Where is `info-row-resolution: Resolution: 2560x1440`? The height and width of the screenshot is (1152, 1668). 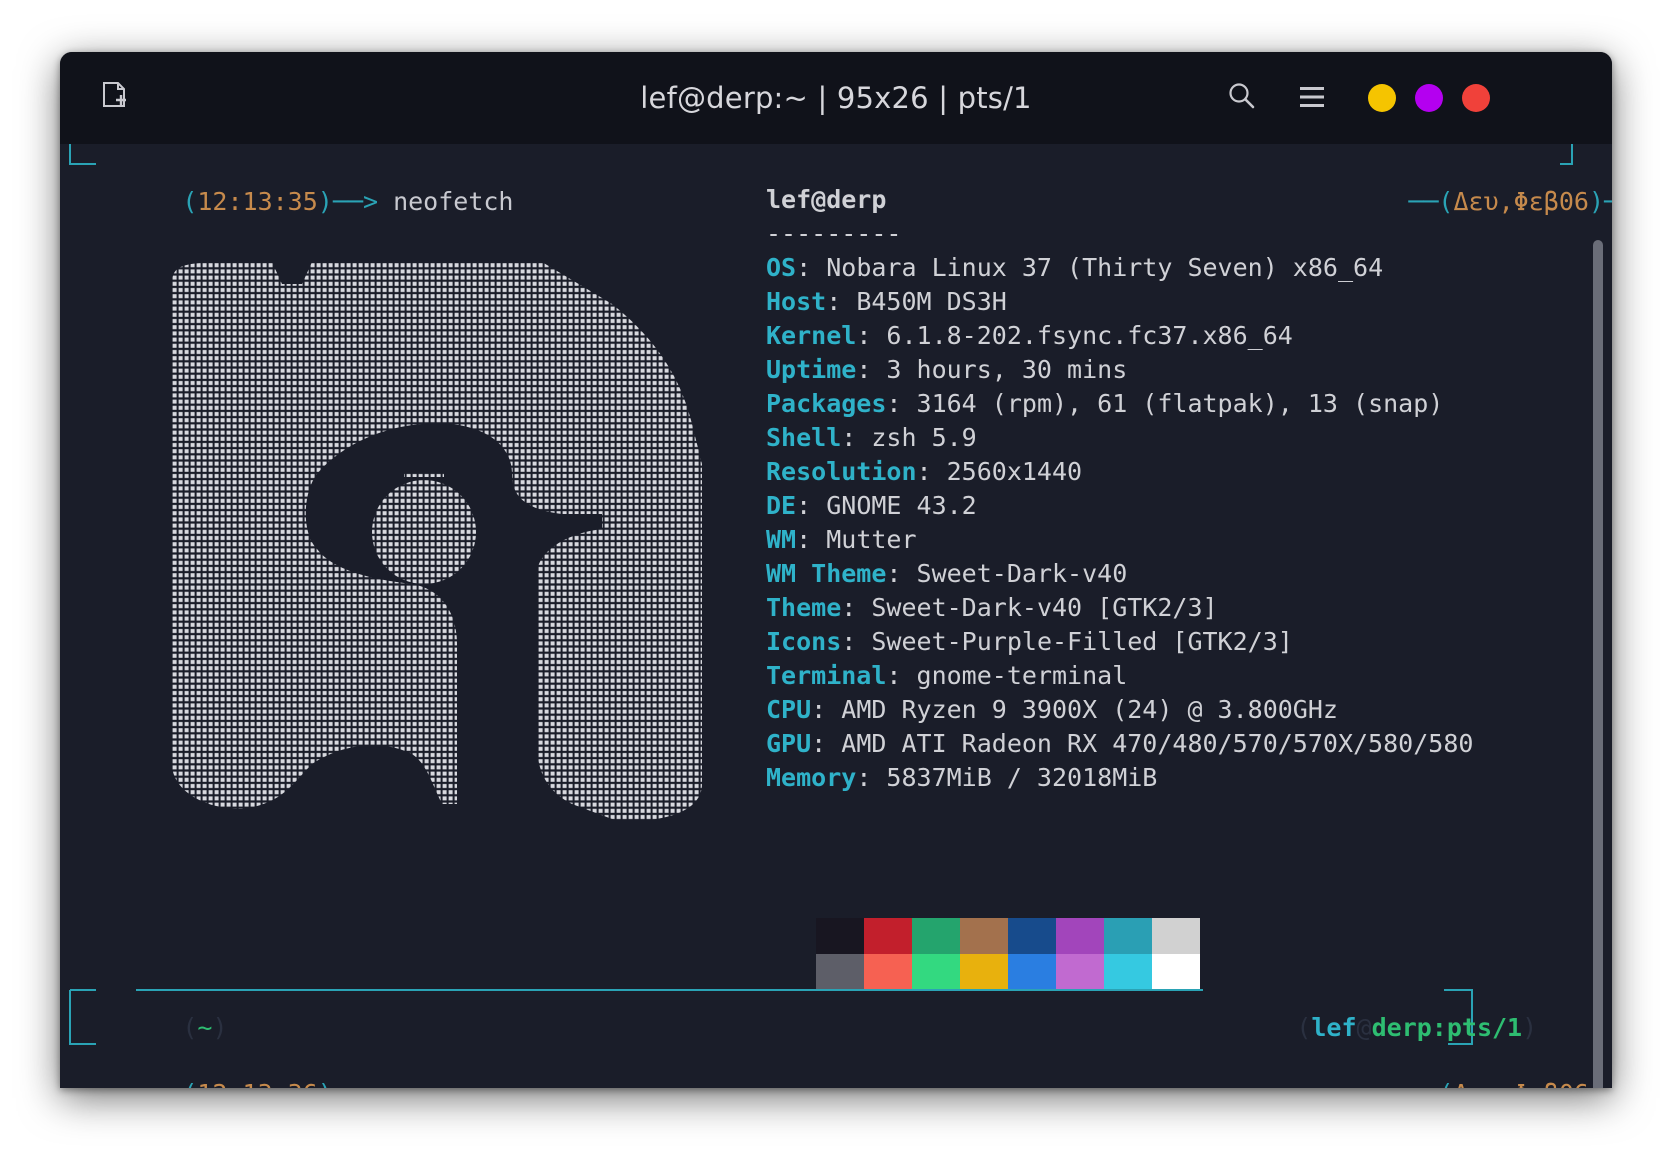
info-row-resolution: Resolution: 2560x1440 is located at coordinates (924, 471).